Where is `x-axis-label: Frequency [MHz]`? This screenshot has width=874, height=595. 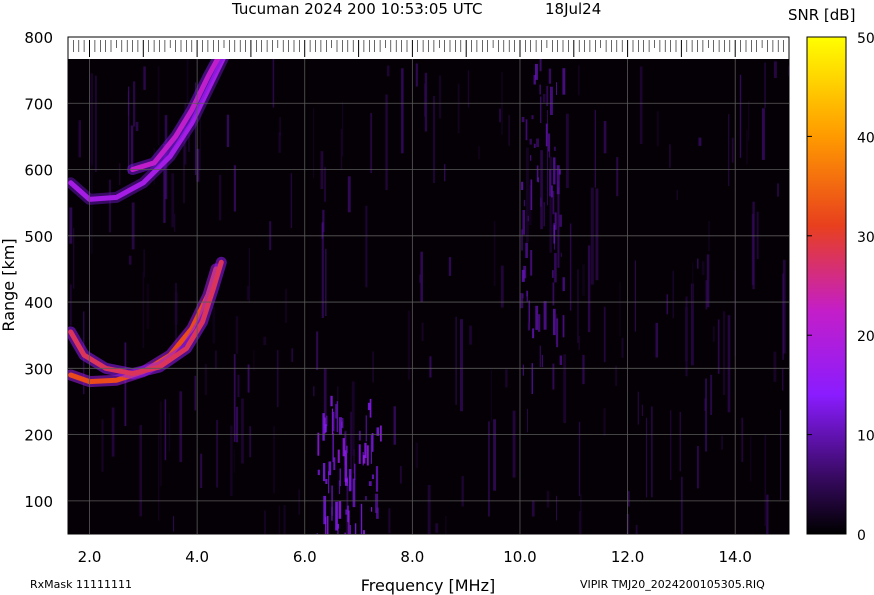
x-axis-label: Frequency [MHz] is located at coordinates (428, 585).